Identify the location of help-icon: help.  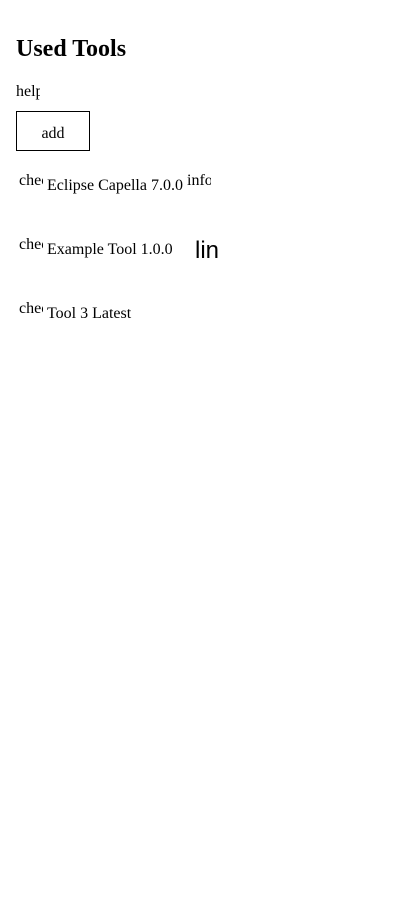
(28, 92).